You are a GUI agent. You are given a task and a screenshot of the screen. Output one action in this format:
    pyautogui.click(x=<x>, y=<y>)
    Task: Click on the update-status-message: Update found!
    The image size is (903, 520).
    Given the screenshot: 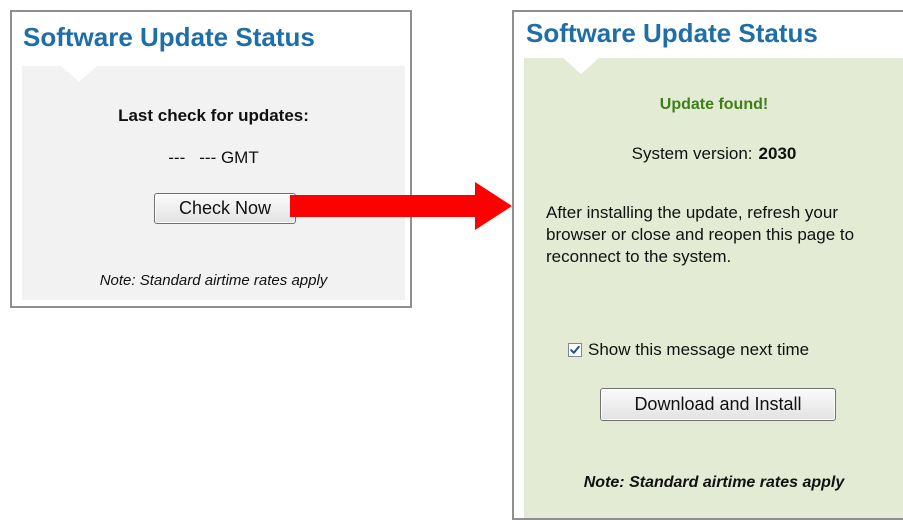 What is the action you would take?
    pyautogui.click(x=714, y=104)
    